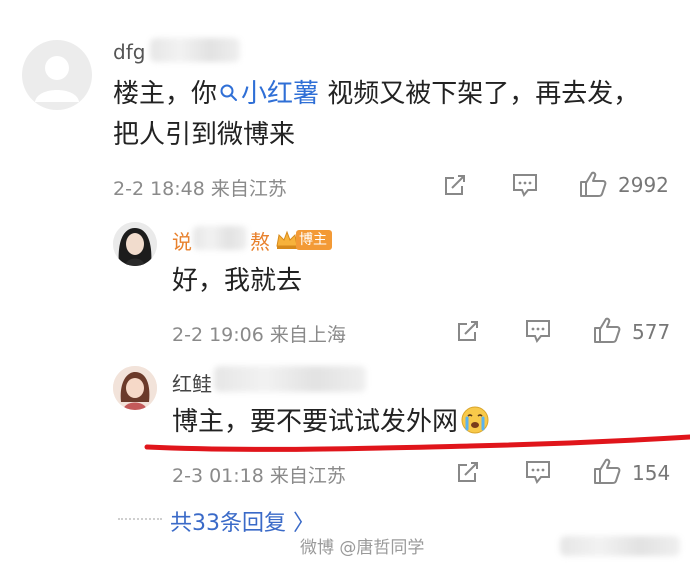  What do you see at coordinates (242, 521) in the screenshot?
I see `more-replies-link: 共33条回复 〉` at bounding box center [242, 521].